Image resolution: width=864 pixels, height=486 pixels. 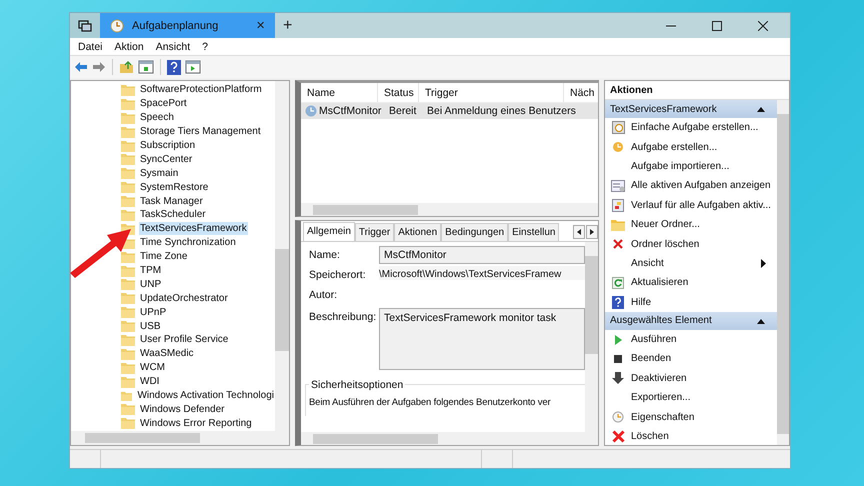 I want to click on action-item: Alle aktiven Aufgaben anzeigen, so click(x=691, y=186).